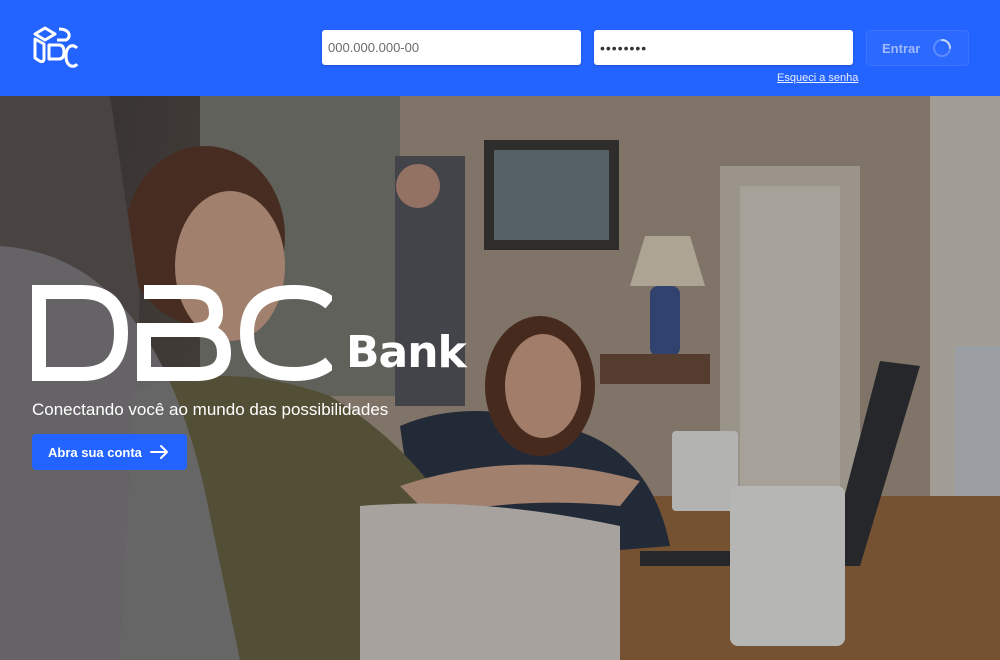  I want to click on enter-button-label: Entrar, so click(901, 48).